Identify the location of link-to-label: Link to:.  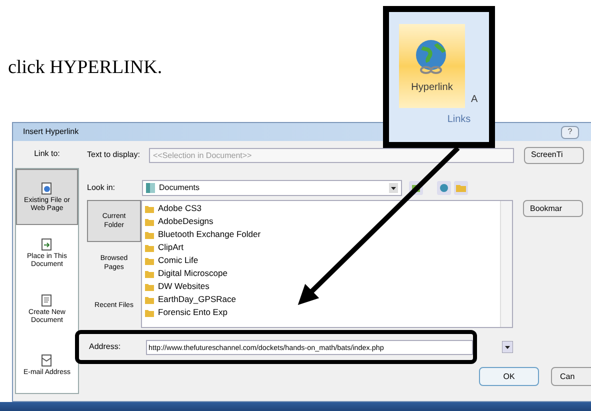
(47, 154).